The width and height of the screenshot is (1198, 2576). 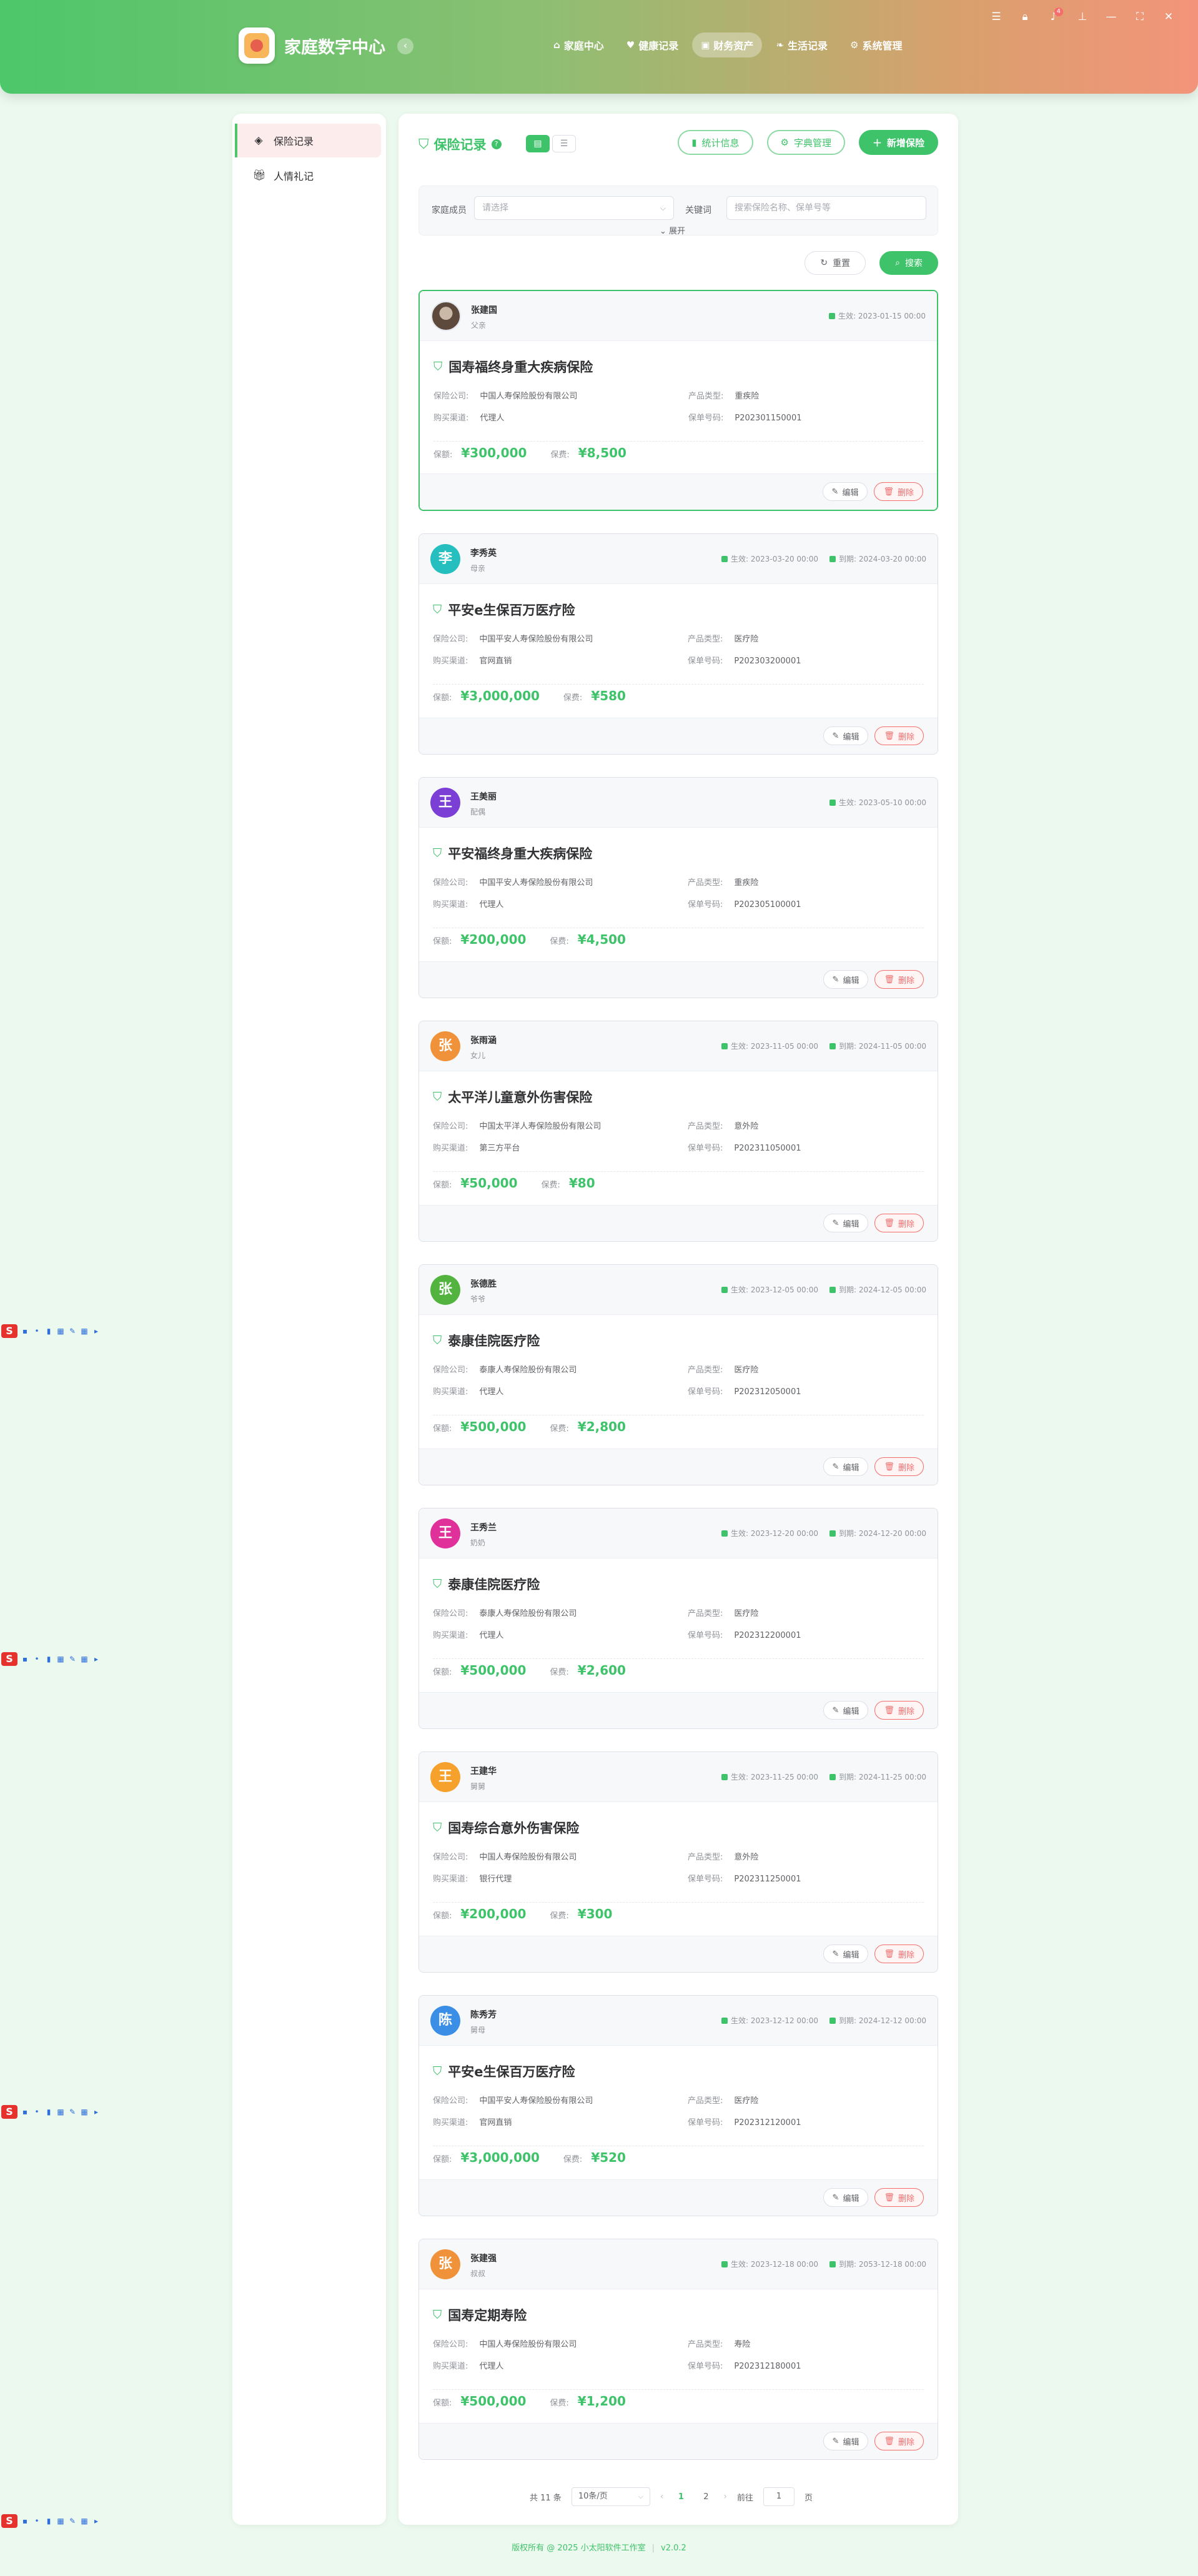 I want to click on expiry-label: 到期:, so click(x=847, y=559).